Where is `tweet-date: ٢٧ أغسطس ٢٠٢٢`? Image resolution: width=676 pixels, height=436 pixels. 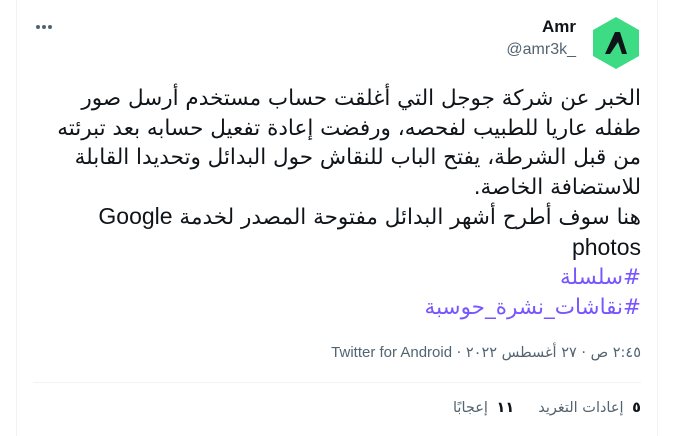 tweet-date: ٢٧ أغسطس ٢٠٢٢ is located at coordinates (521, 353).